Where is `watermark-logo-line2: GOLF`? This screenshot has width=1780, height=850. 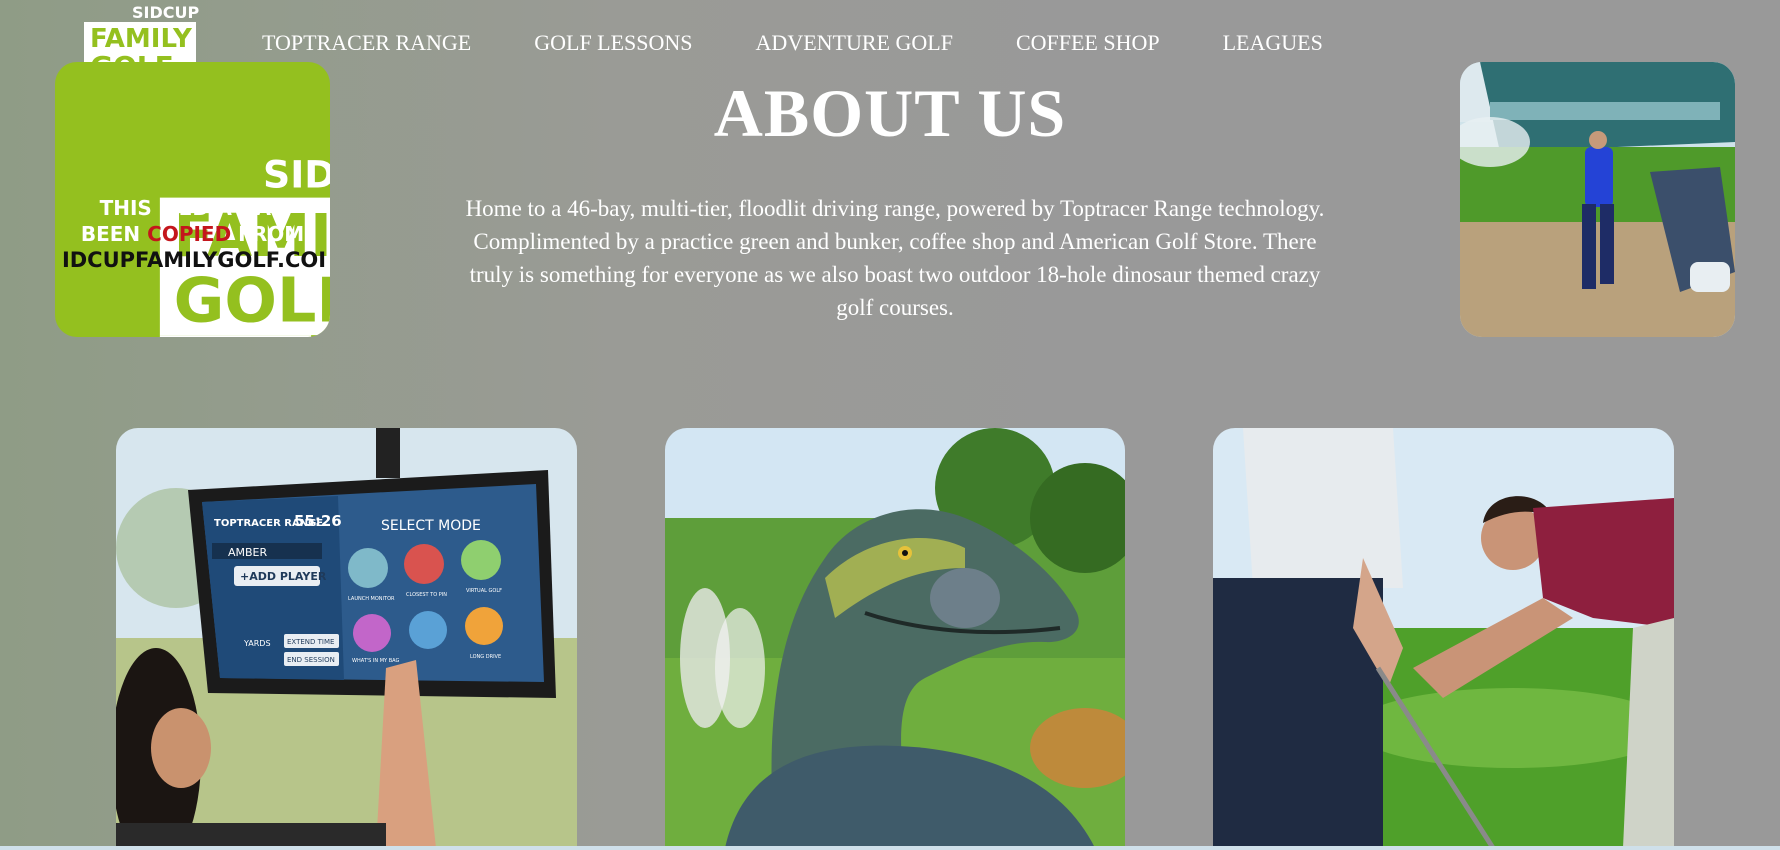
watermark-logo-line2: GOLF is located at coordinates (252, 300).